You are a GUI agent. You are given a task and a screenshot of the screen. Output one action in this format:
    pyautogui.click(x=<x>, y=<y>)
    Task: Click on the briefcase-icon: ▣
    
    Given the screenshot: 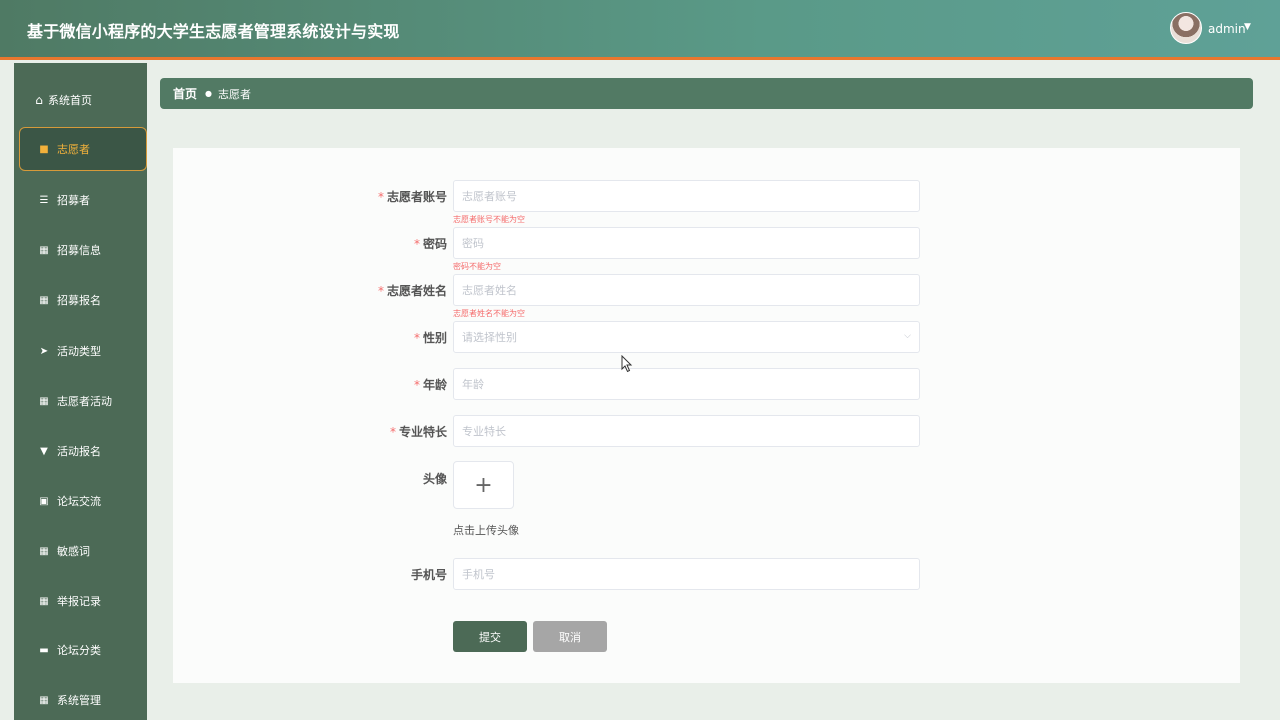 What is the action you would take?
    pyautogui.click(x=44, y=501)
    